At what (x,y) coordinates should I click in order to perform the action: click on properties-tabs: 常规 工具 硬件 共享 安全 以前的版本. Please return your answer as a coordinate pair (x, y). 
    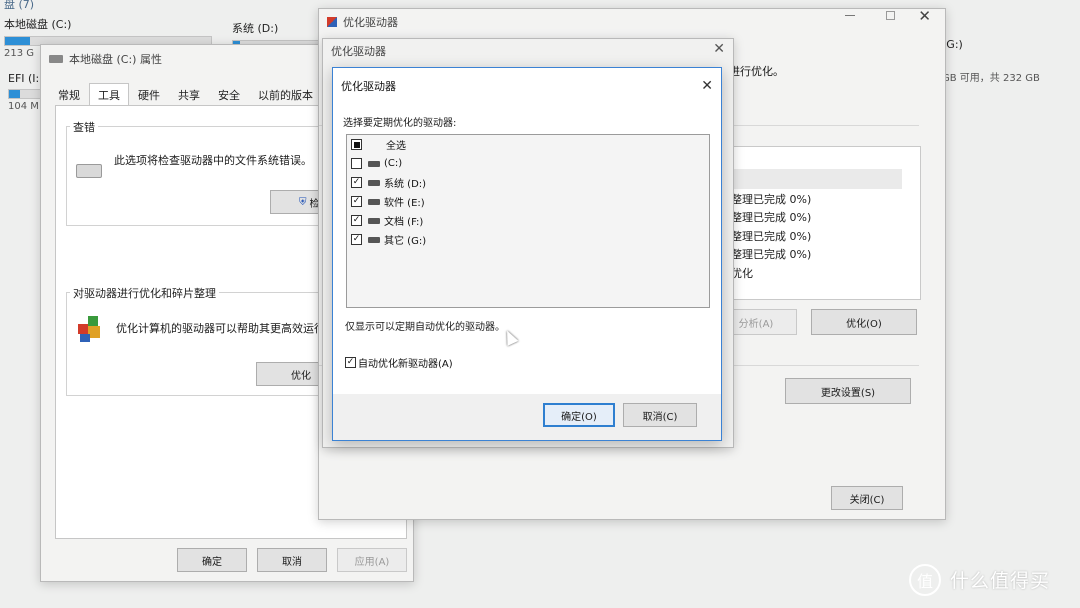
    Looking at the image, I should click on (185, 95).